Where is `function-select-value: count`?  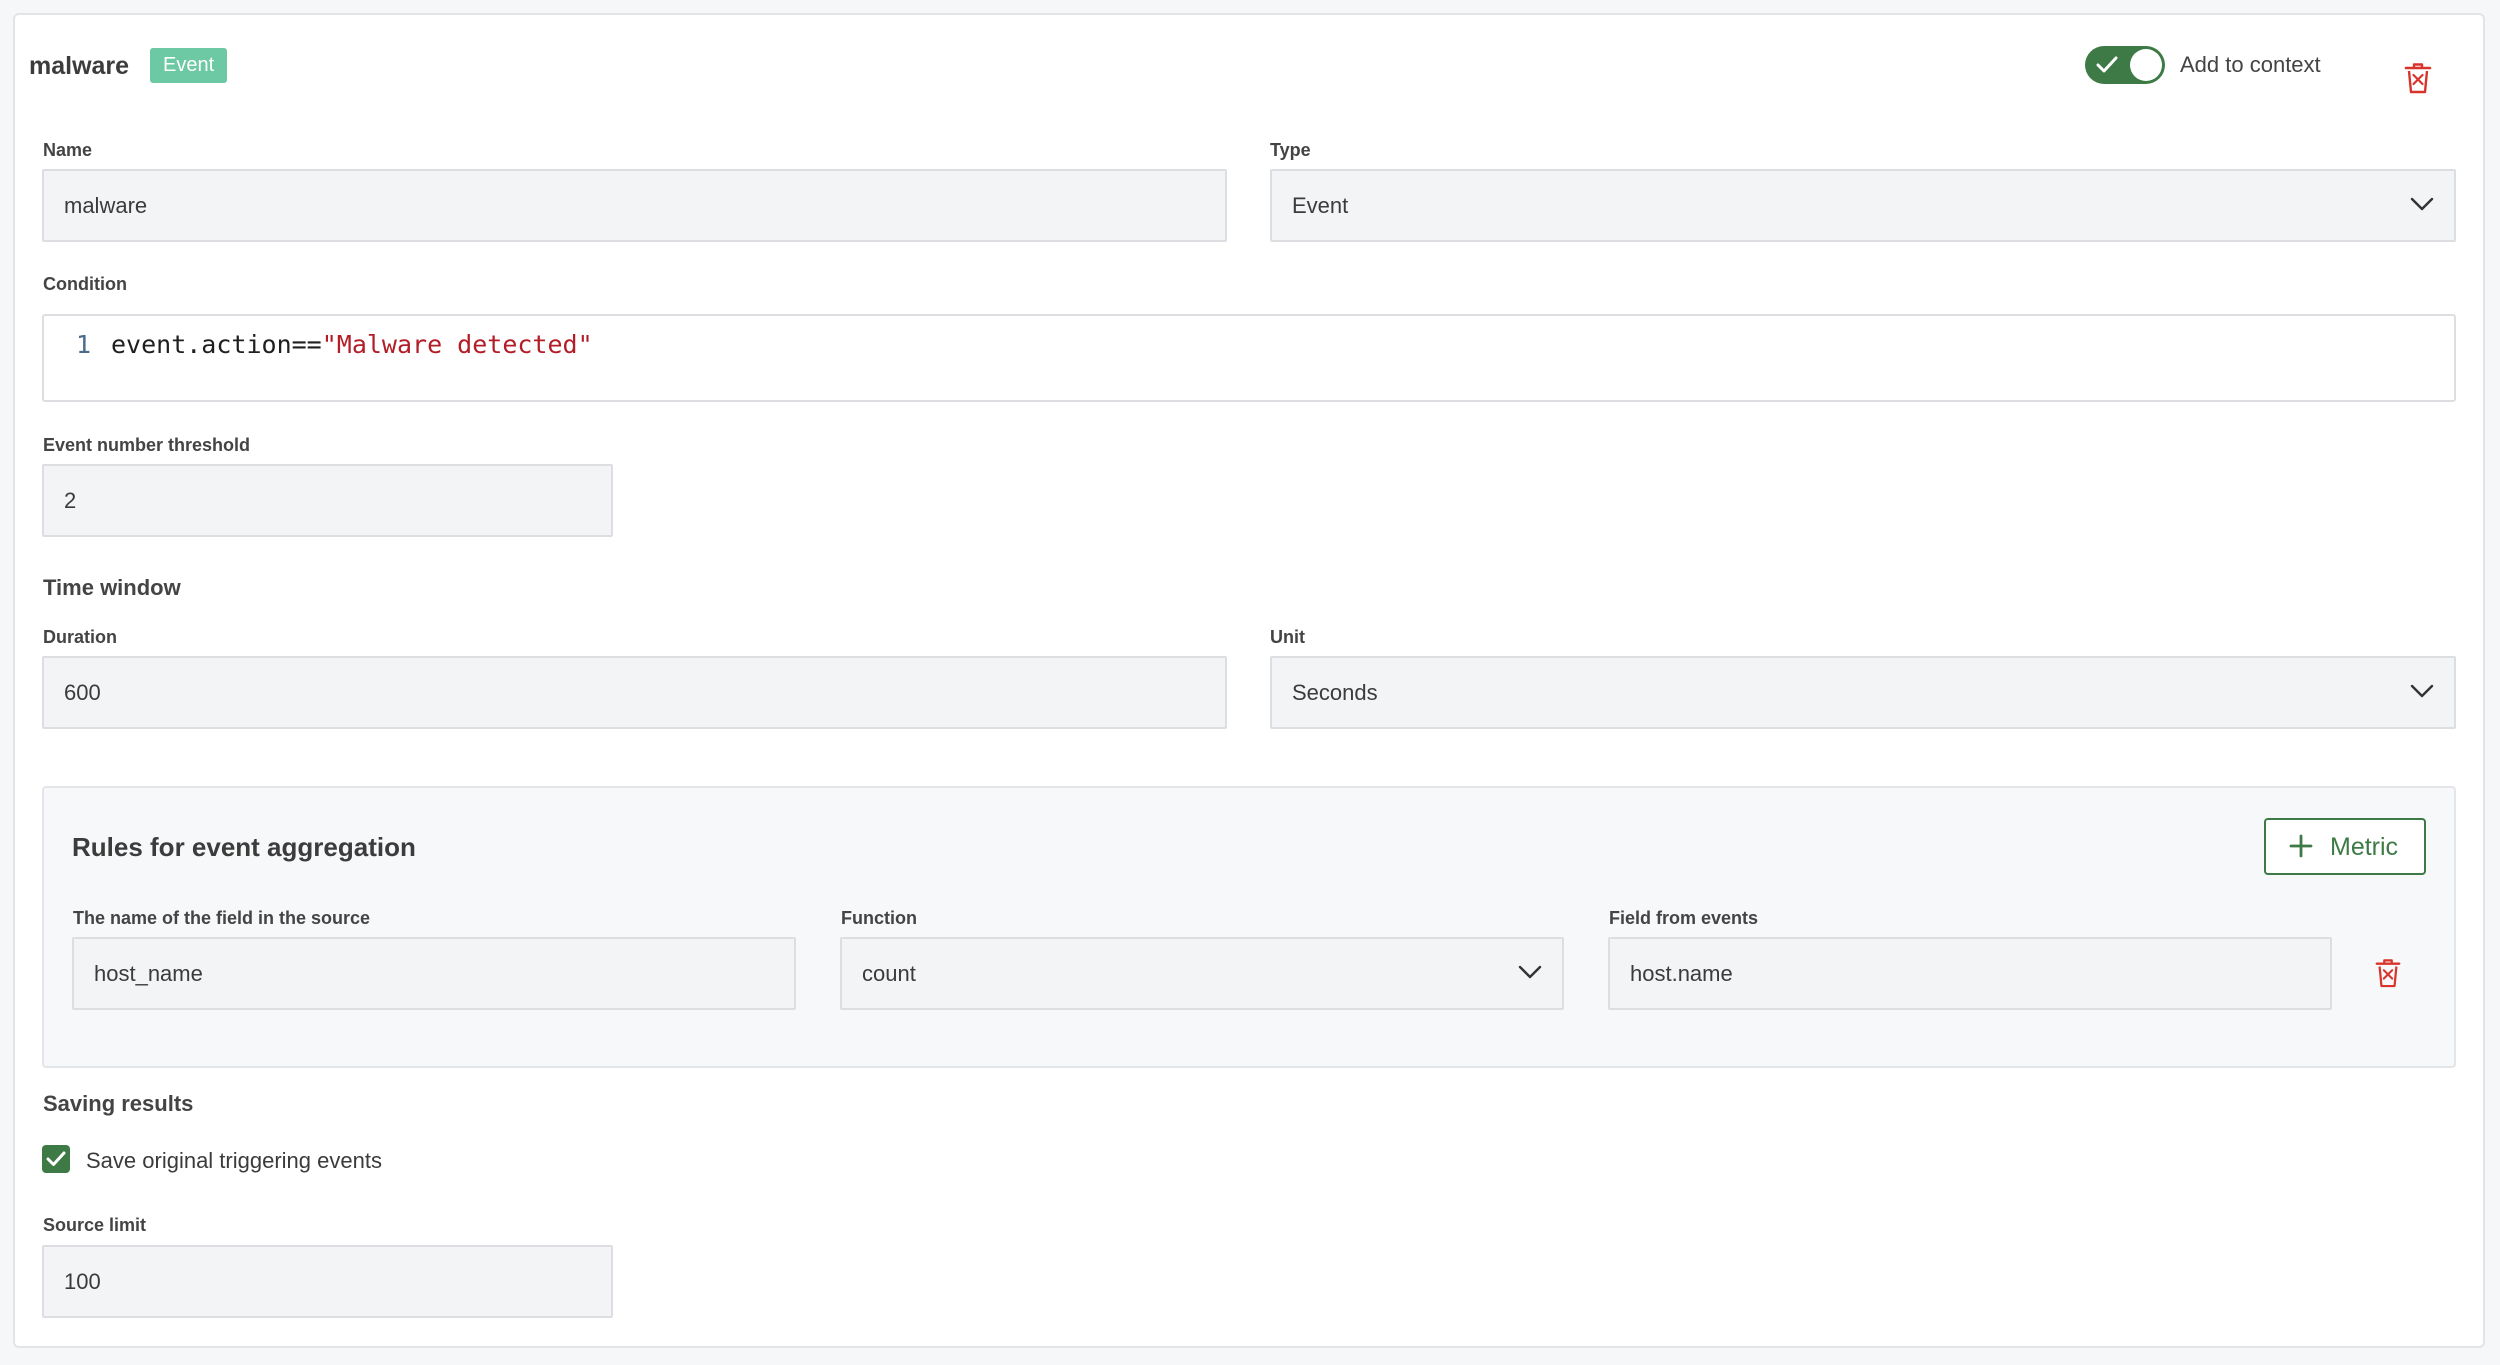 function-select-value: count is located at coordinates (889, 973).